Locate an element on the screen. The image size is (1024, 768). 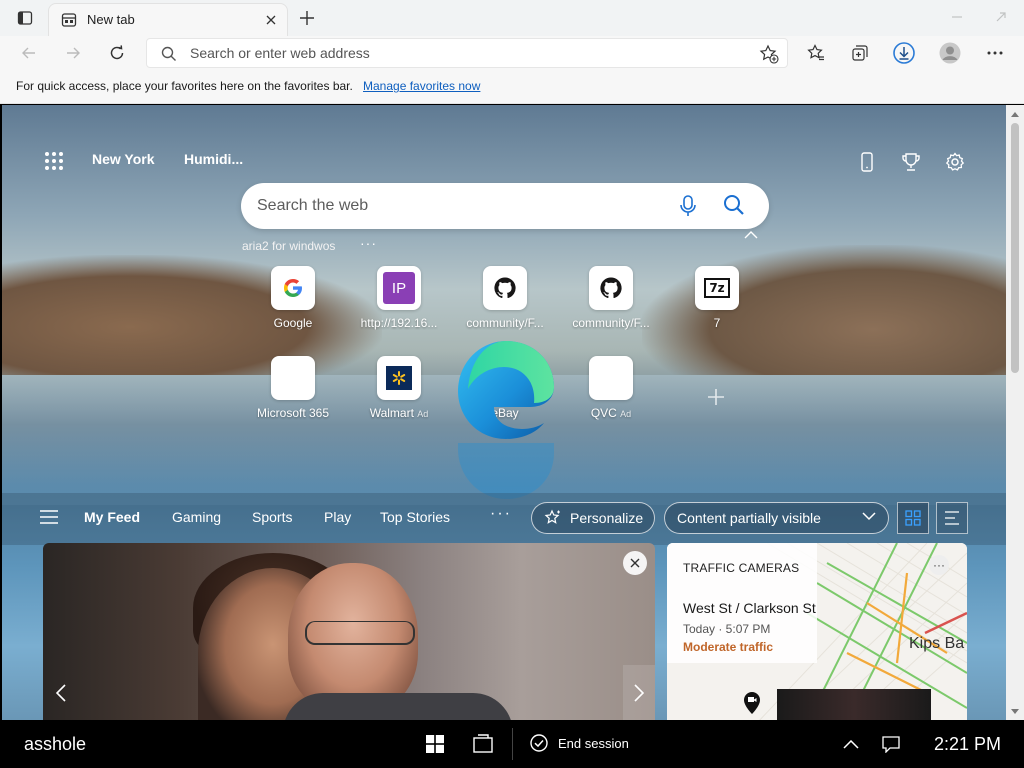
arrow-right-icon is located at coordinates (73, 53).